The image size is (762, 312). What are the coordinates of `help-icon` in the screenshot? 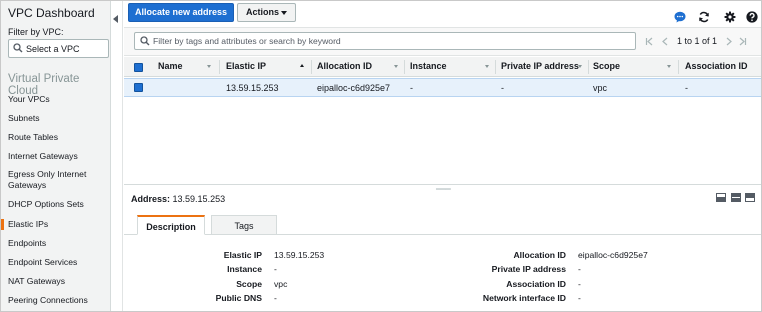 It's located at (752, 17).